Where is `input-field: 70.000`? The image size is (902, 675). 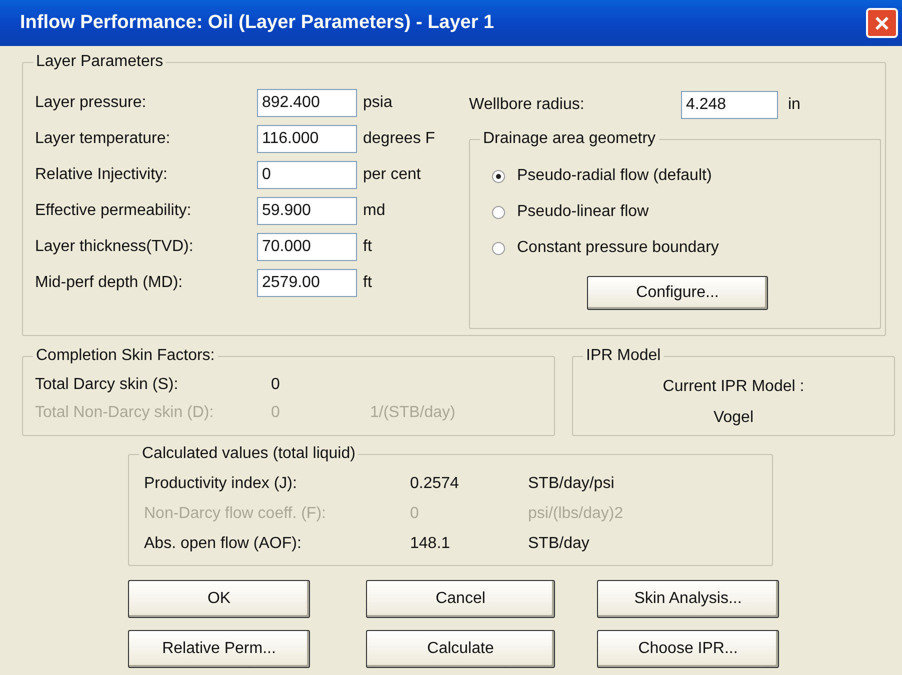 input-field: 70.000 is located at coordinates (307, 247).